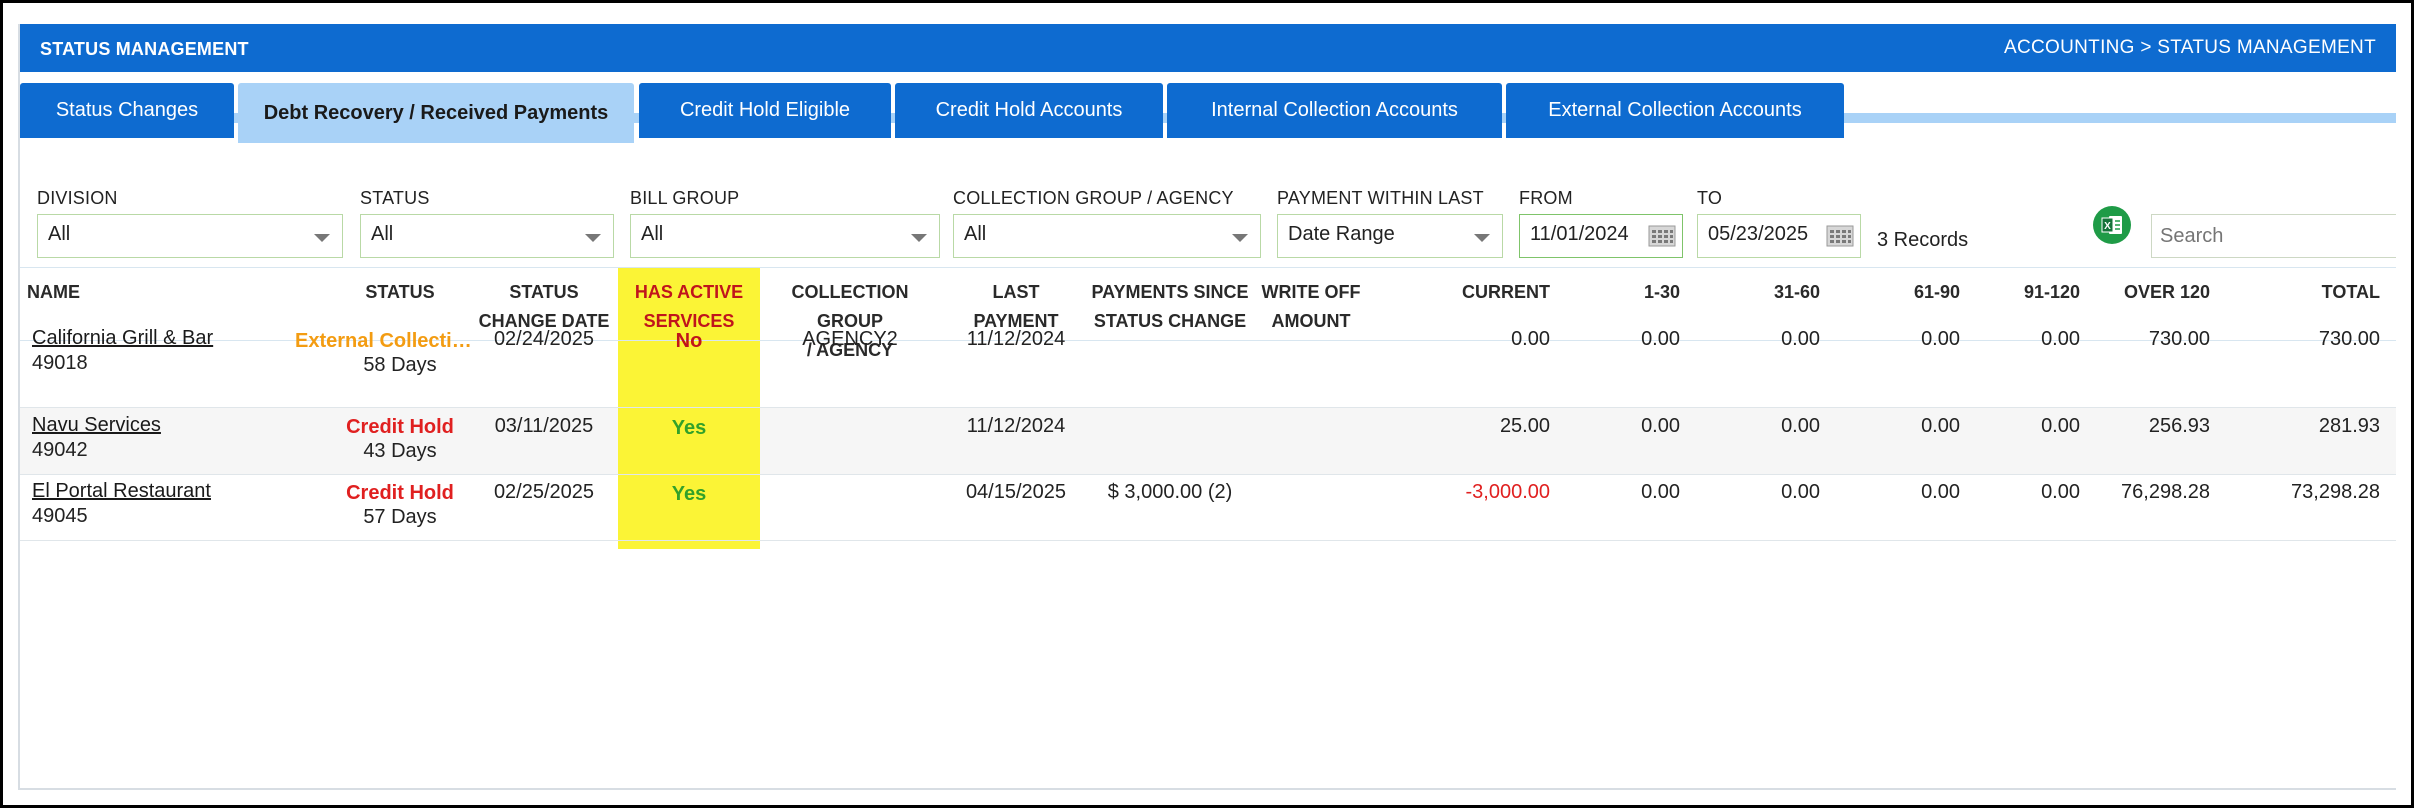 The image size is (2414, 808). Describe the element at coordinates (2273, 236) in the screenshot. I see `search-input` at that location.